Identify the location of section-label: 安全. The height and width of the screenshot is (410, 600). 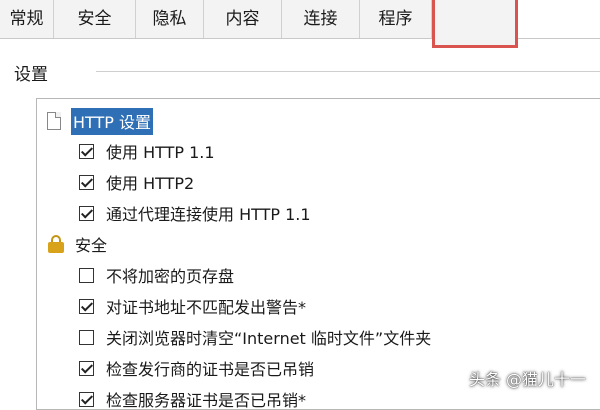
(91, 245).